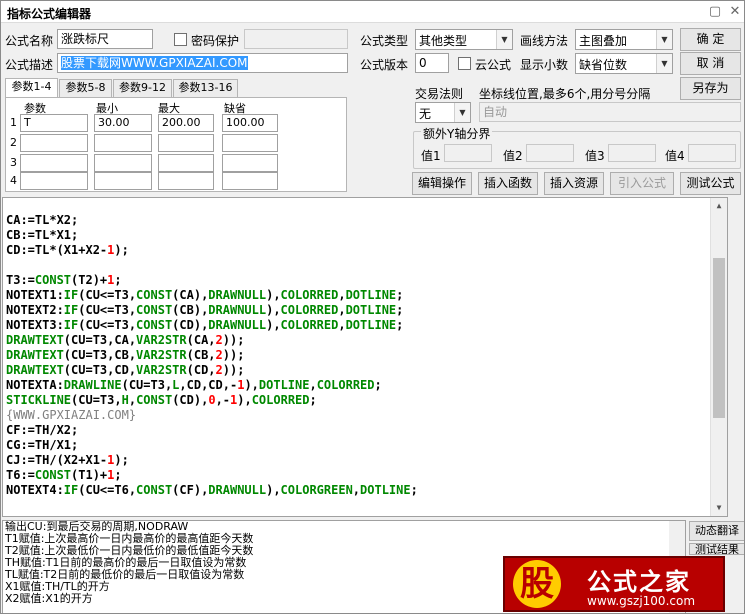 Image resolution: width=745 pixels, height=614 pixels. What do you see at coordinates (121, 250) in the screenshot?
I see `code-token: );` at bounding box center [121, 250].